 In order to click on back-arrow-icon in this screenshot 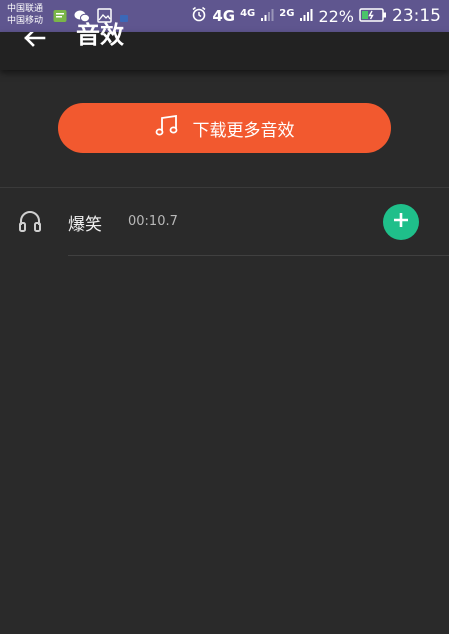, I will do `click(35, 40)`.